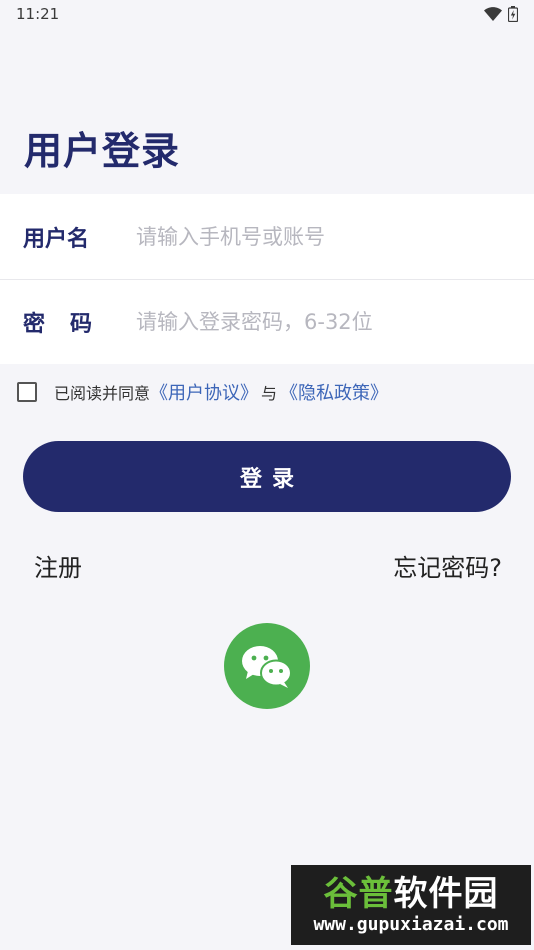 The height and width of the screenshot is (950, 534). Describe the element at coordinates (513, 14) in the screenshot. I see `battery-icon` at that location.